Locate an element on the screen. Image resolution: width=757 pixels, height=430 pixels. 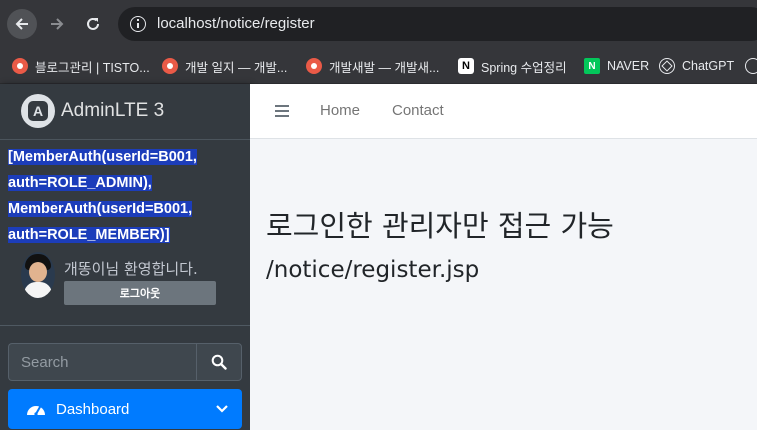
back-button is located at coordinates (22, 24).